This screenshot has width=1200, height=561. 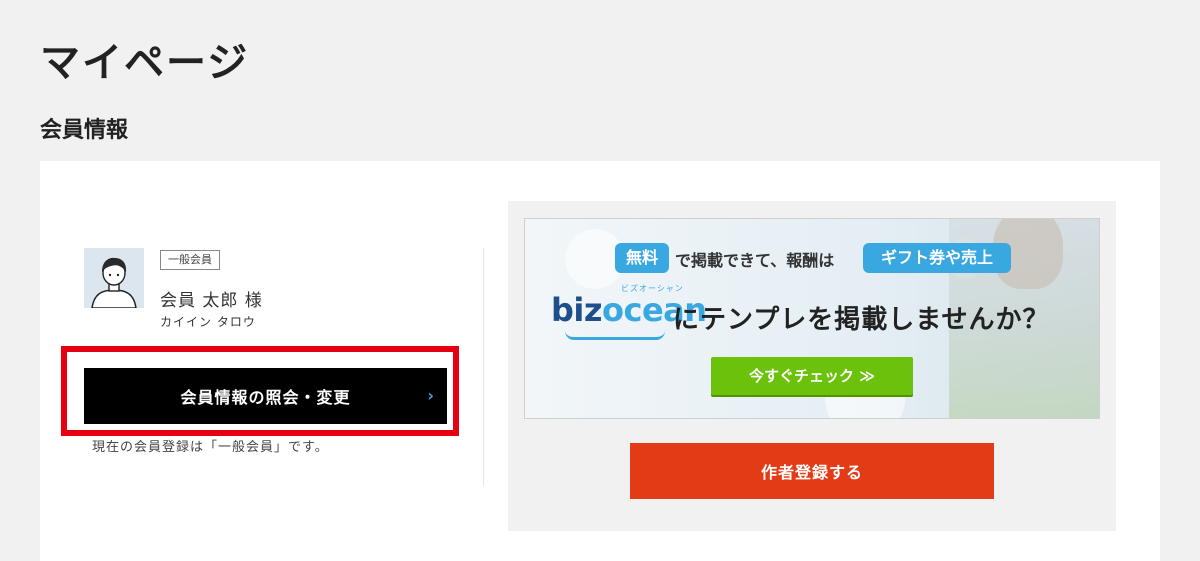 I want to click on bizocean-logo-swoosh, so click(x=615, y=335).